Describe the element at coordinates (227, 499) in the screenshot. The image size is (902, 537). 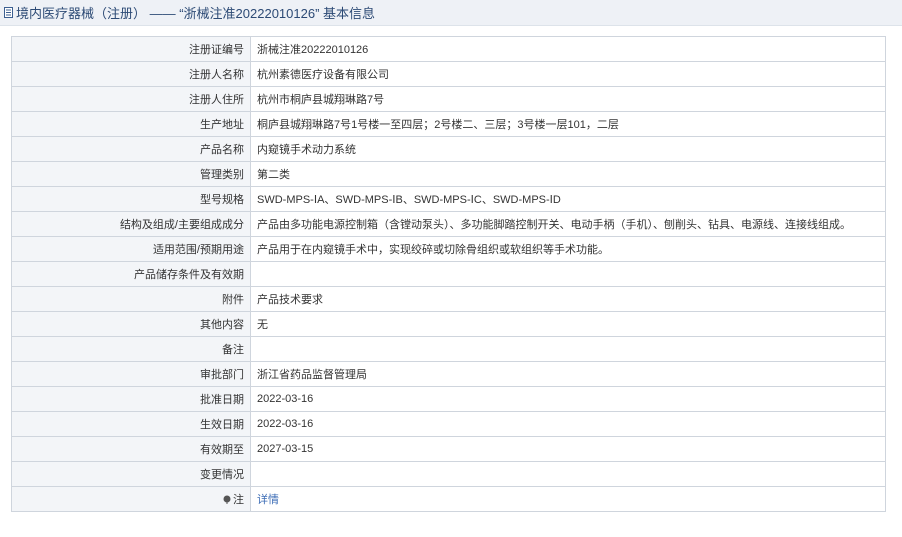
I see `info-dot-icon` at that location.